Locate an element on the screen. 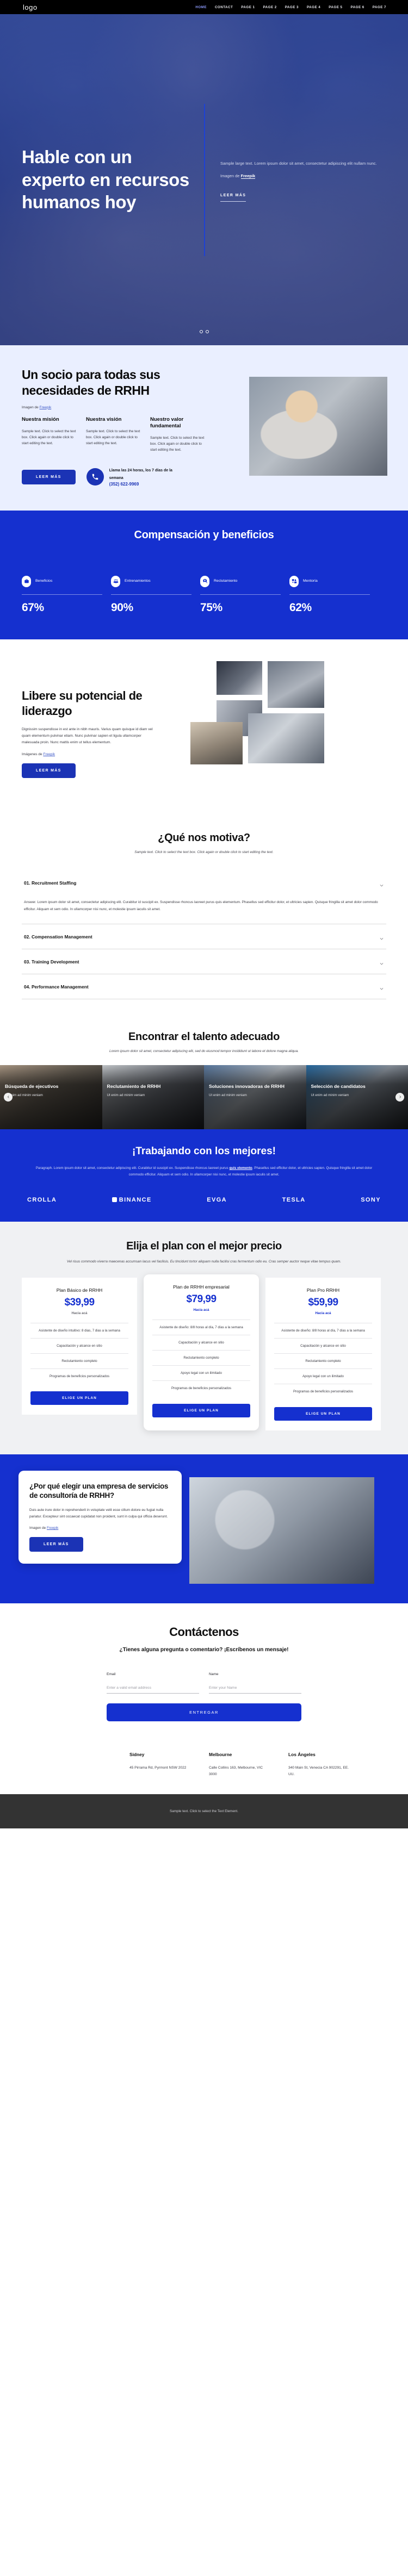 Image resolution: width=408 pixels, height=2576 pixels. why-read-more-button: LEER MÁS is located at coordinates (56, 1544).